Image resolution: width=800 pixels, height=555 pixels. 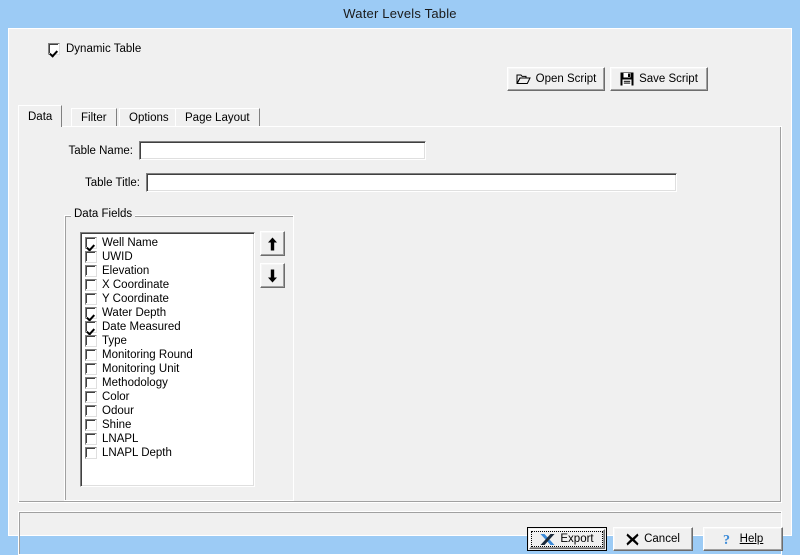 What do you see at coordinates (411, 182) in the screenshot?
I see `table-title-input` at bounding box center [411, 182].